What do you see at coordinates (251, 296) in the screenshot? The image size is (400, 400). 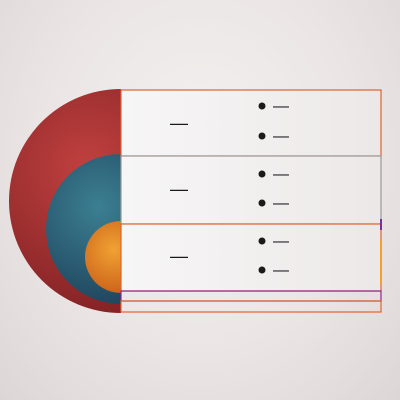 I see `divider-strip-purple` at bounding box center [251, 296].